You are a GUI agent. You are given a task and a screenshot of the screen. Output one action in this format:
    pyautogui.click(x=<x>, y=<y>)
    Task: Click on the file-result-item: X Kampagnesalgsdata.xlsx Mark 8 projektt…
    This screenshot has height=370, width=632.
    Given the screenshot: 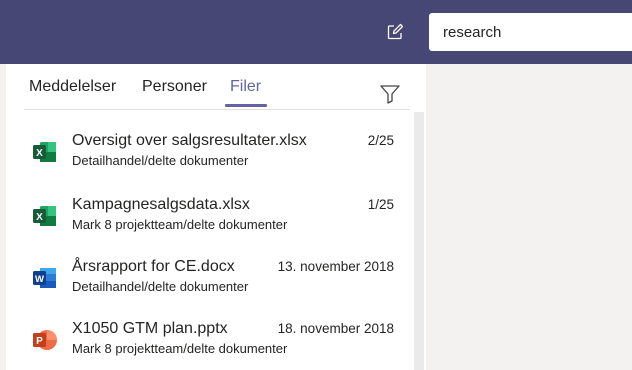 What is the action you would take?
    pyautogui.click(x=216, y=219)
    